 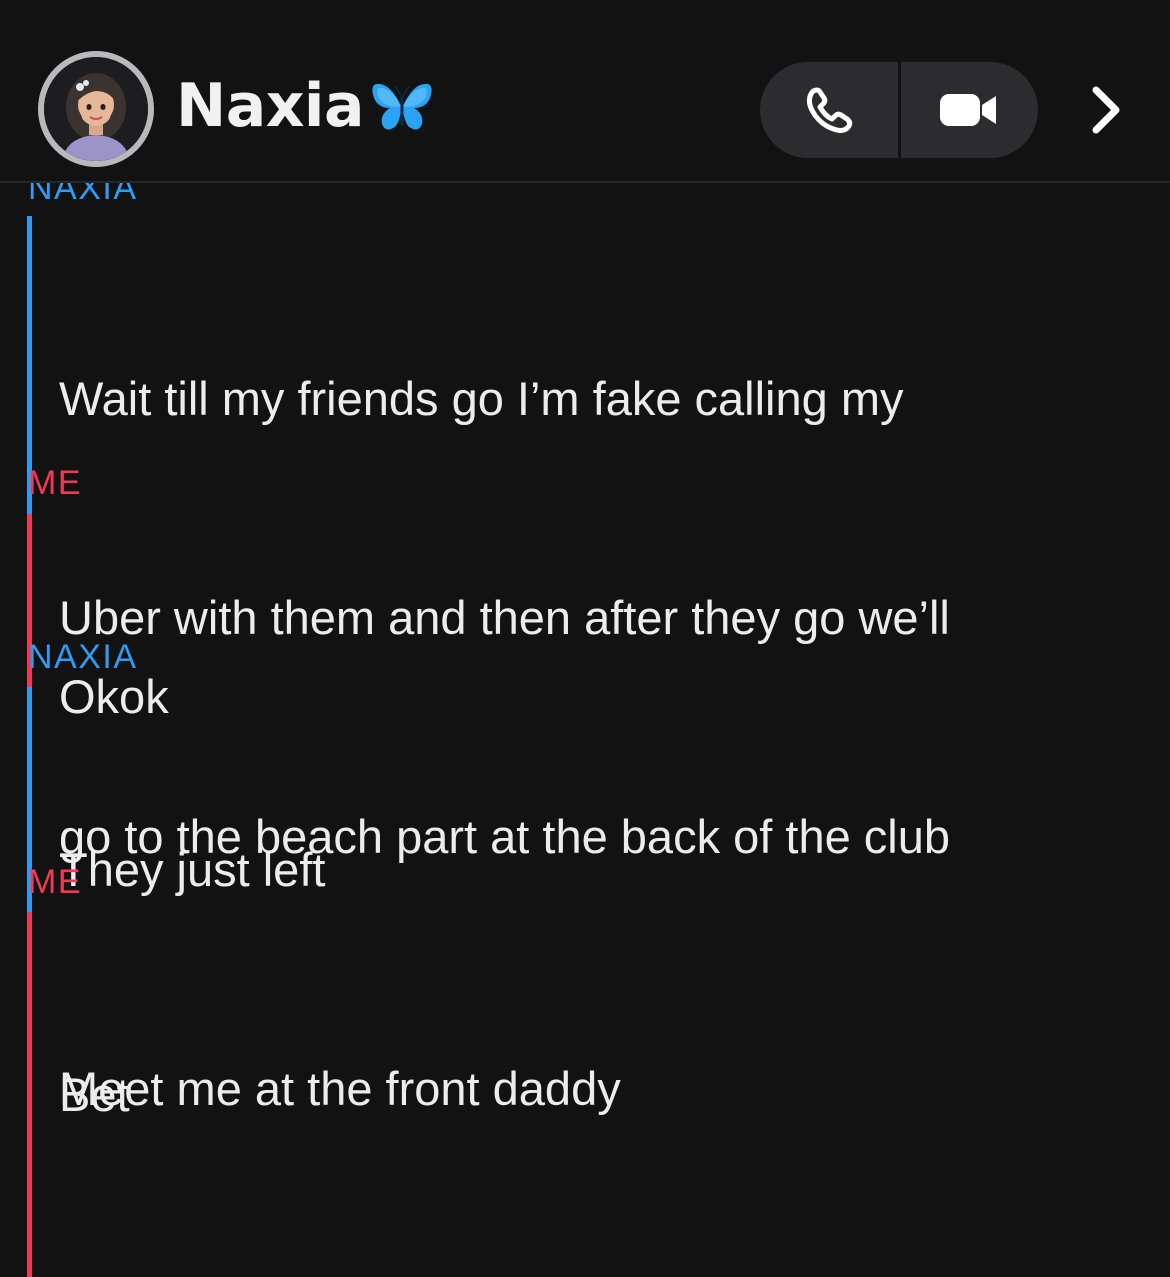 I want to click on message-line: They just left, so click(x=192, y=869).